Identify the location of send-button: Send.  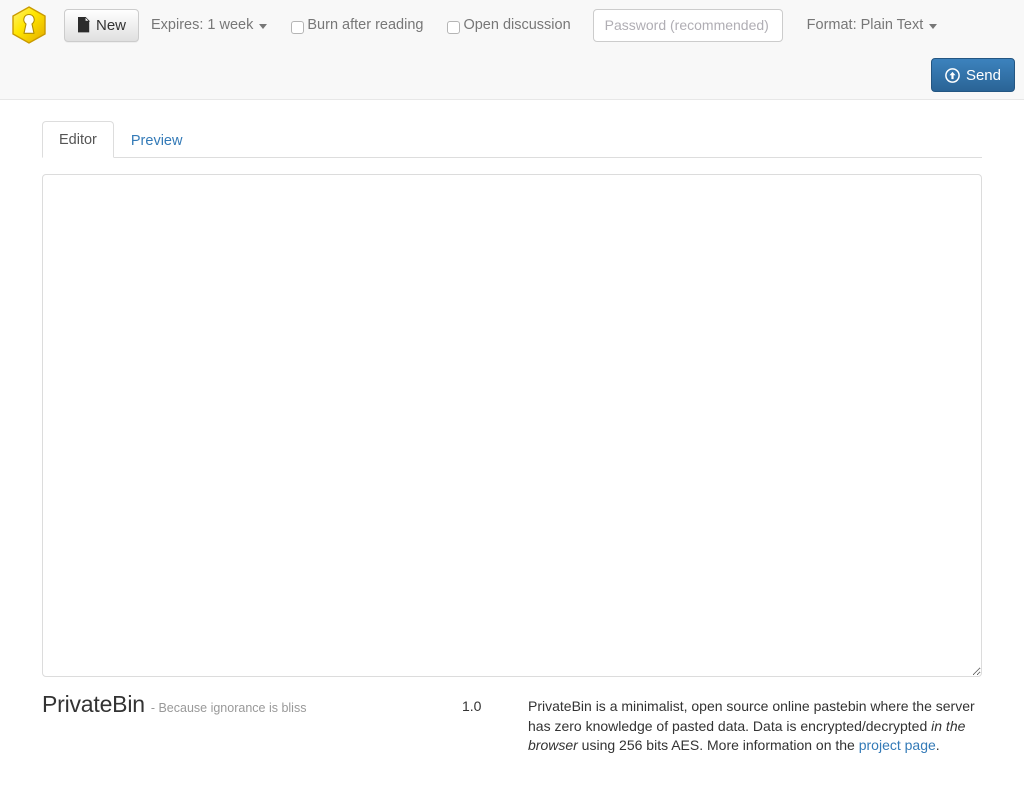
(972, 75).